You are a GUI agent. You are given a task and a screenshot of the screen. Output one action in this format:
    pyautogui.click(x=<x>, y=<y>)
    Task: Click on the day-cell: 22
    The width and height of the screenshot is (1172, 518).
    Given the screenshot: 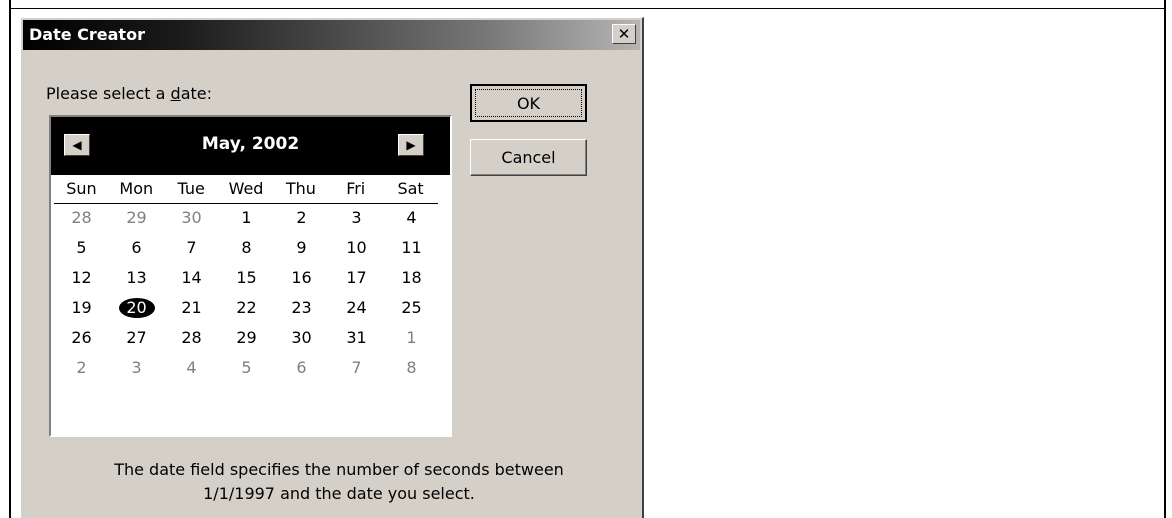 What is the action you would take?
    pyautogui.click(x=246, y=309)
    